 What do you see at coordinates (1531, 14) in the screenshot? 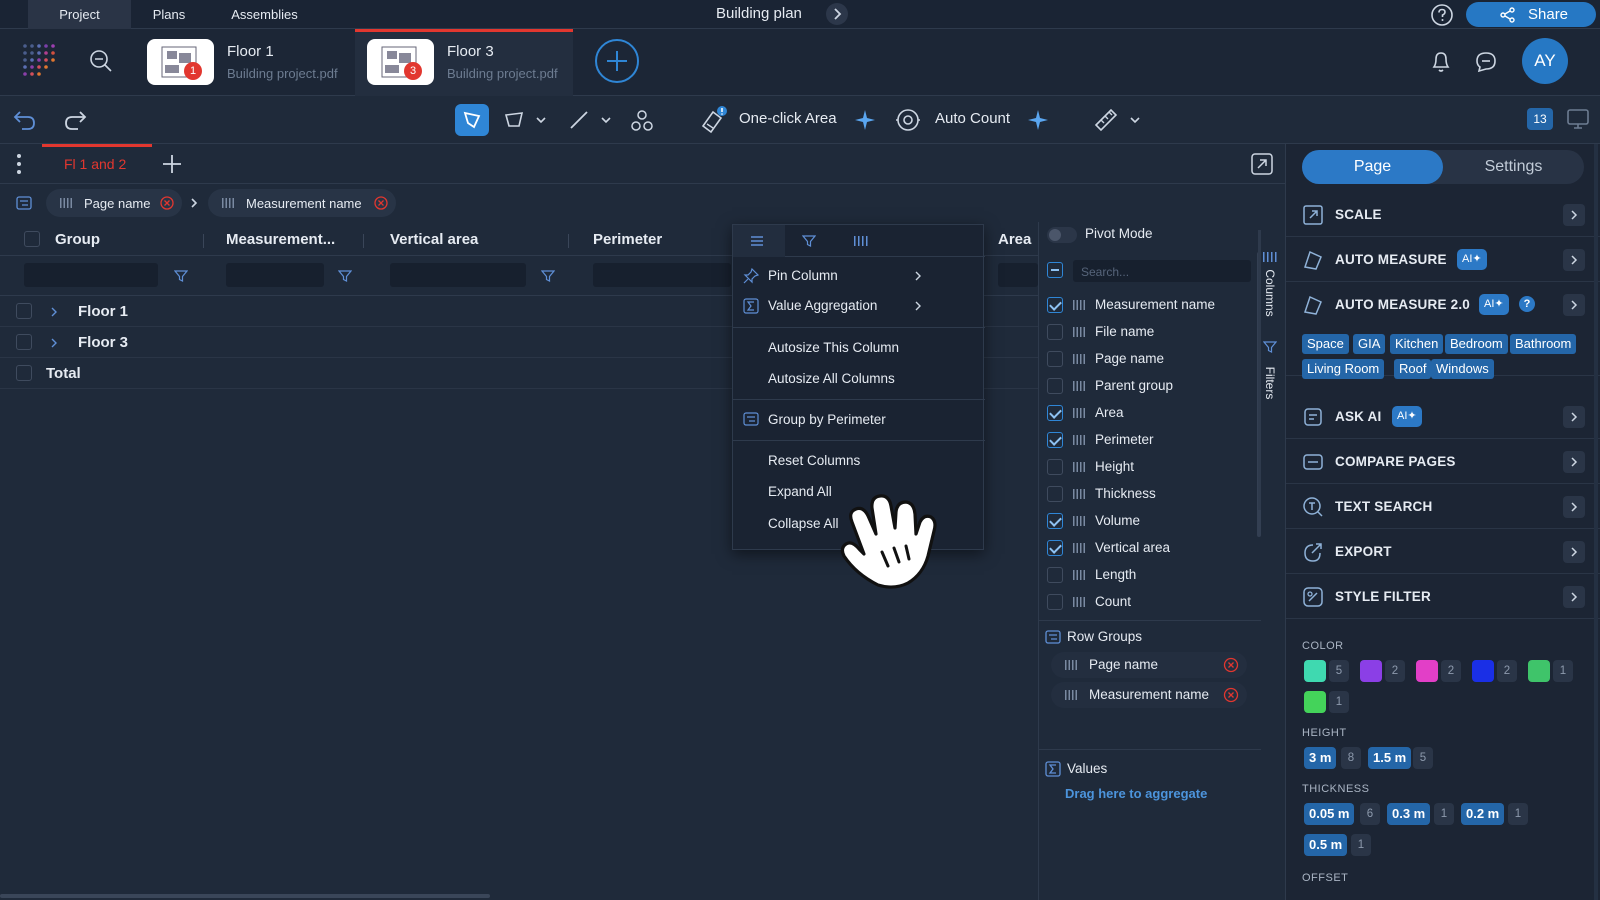
I see `share-button: Share` at bounding box center [1531, 14].